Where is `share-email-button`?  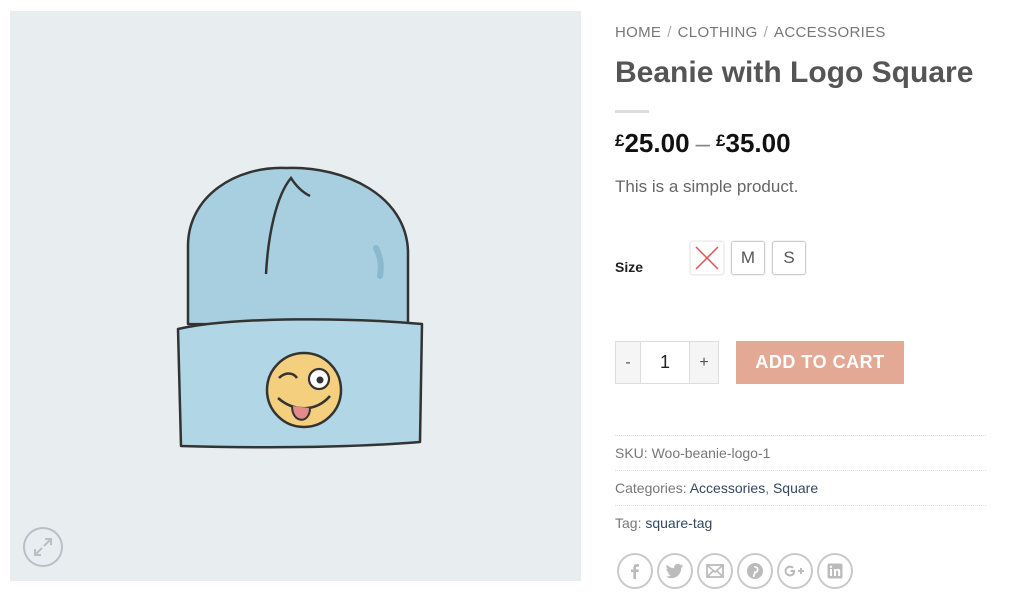
share-email-button is located at coordinates (715, 571).